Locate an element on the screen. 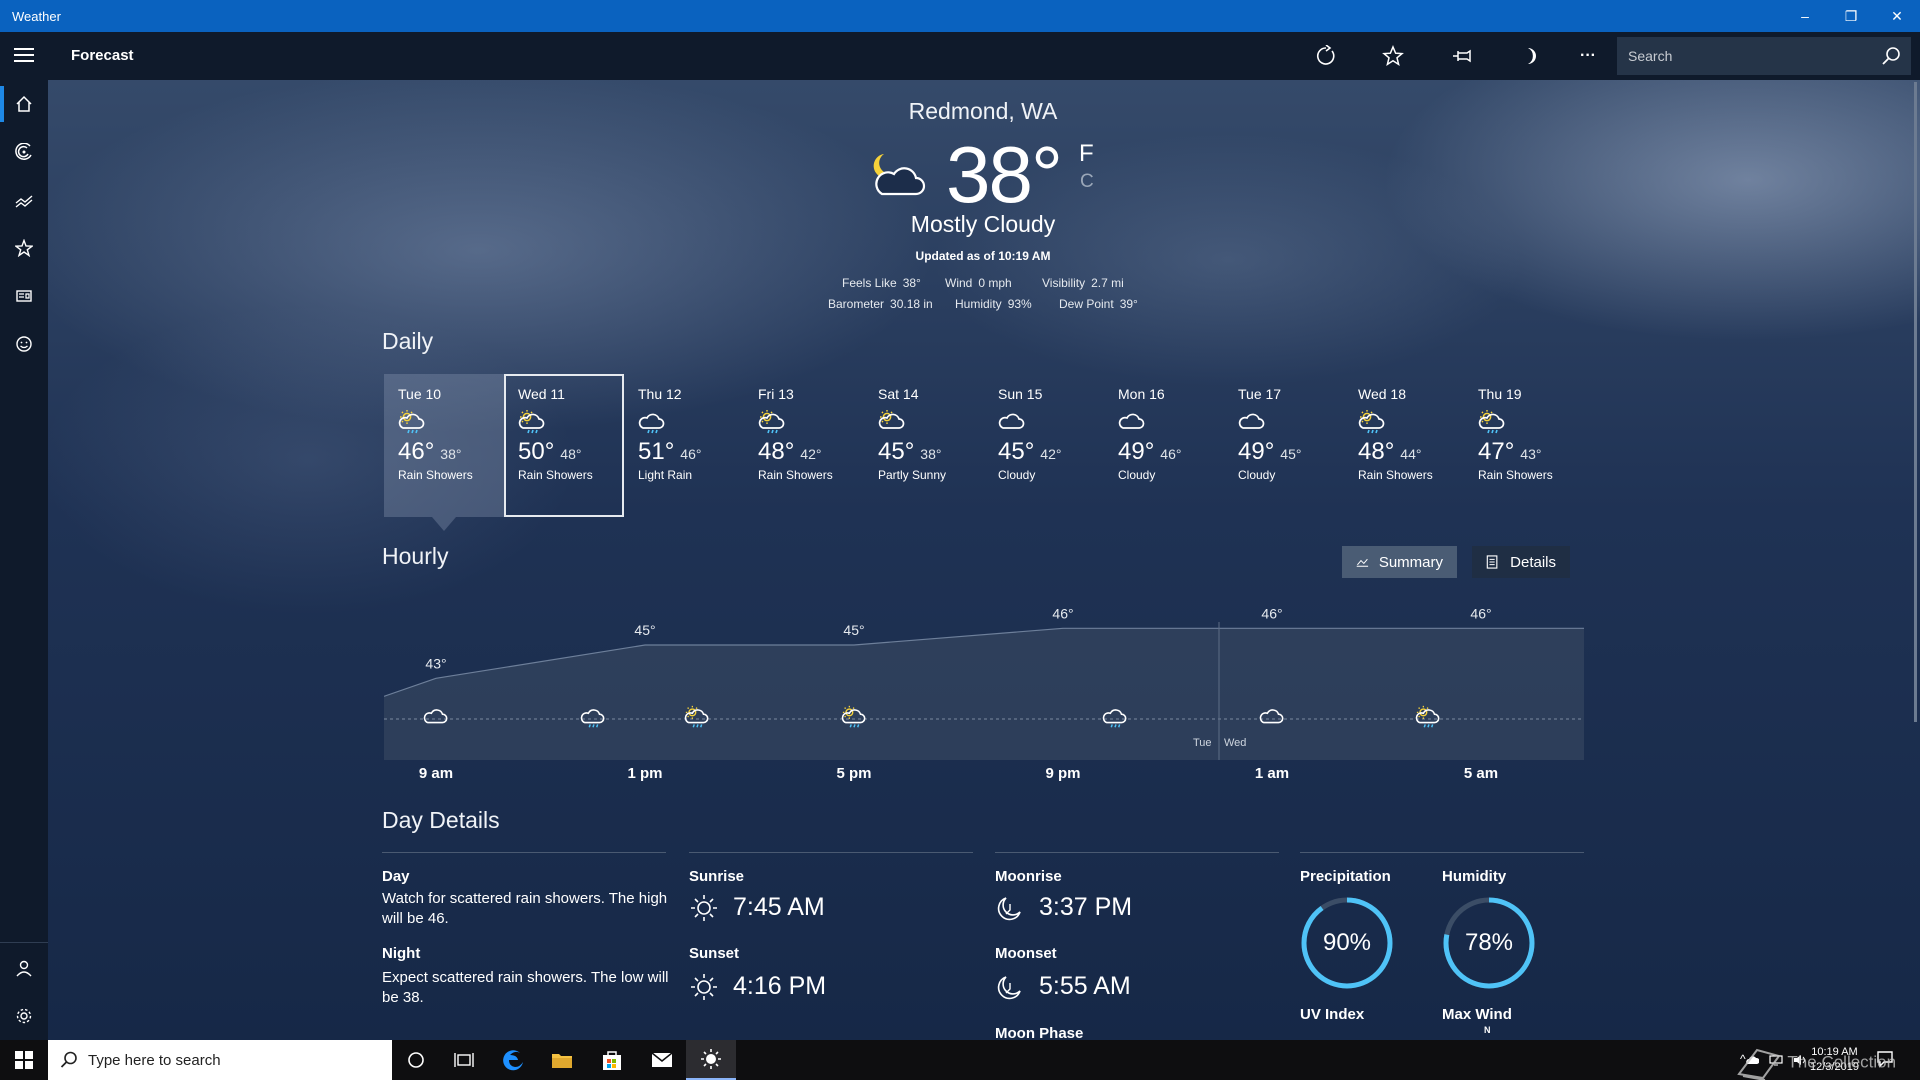 The image size is (1920, 1080). daily-card: Sat 14 45° 38° Partly Sunny is located at coordinates (924, 445).